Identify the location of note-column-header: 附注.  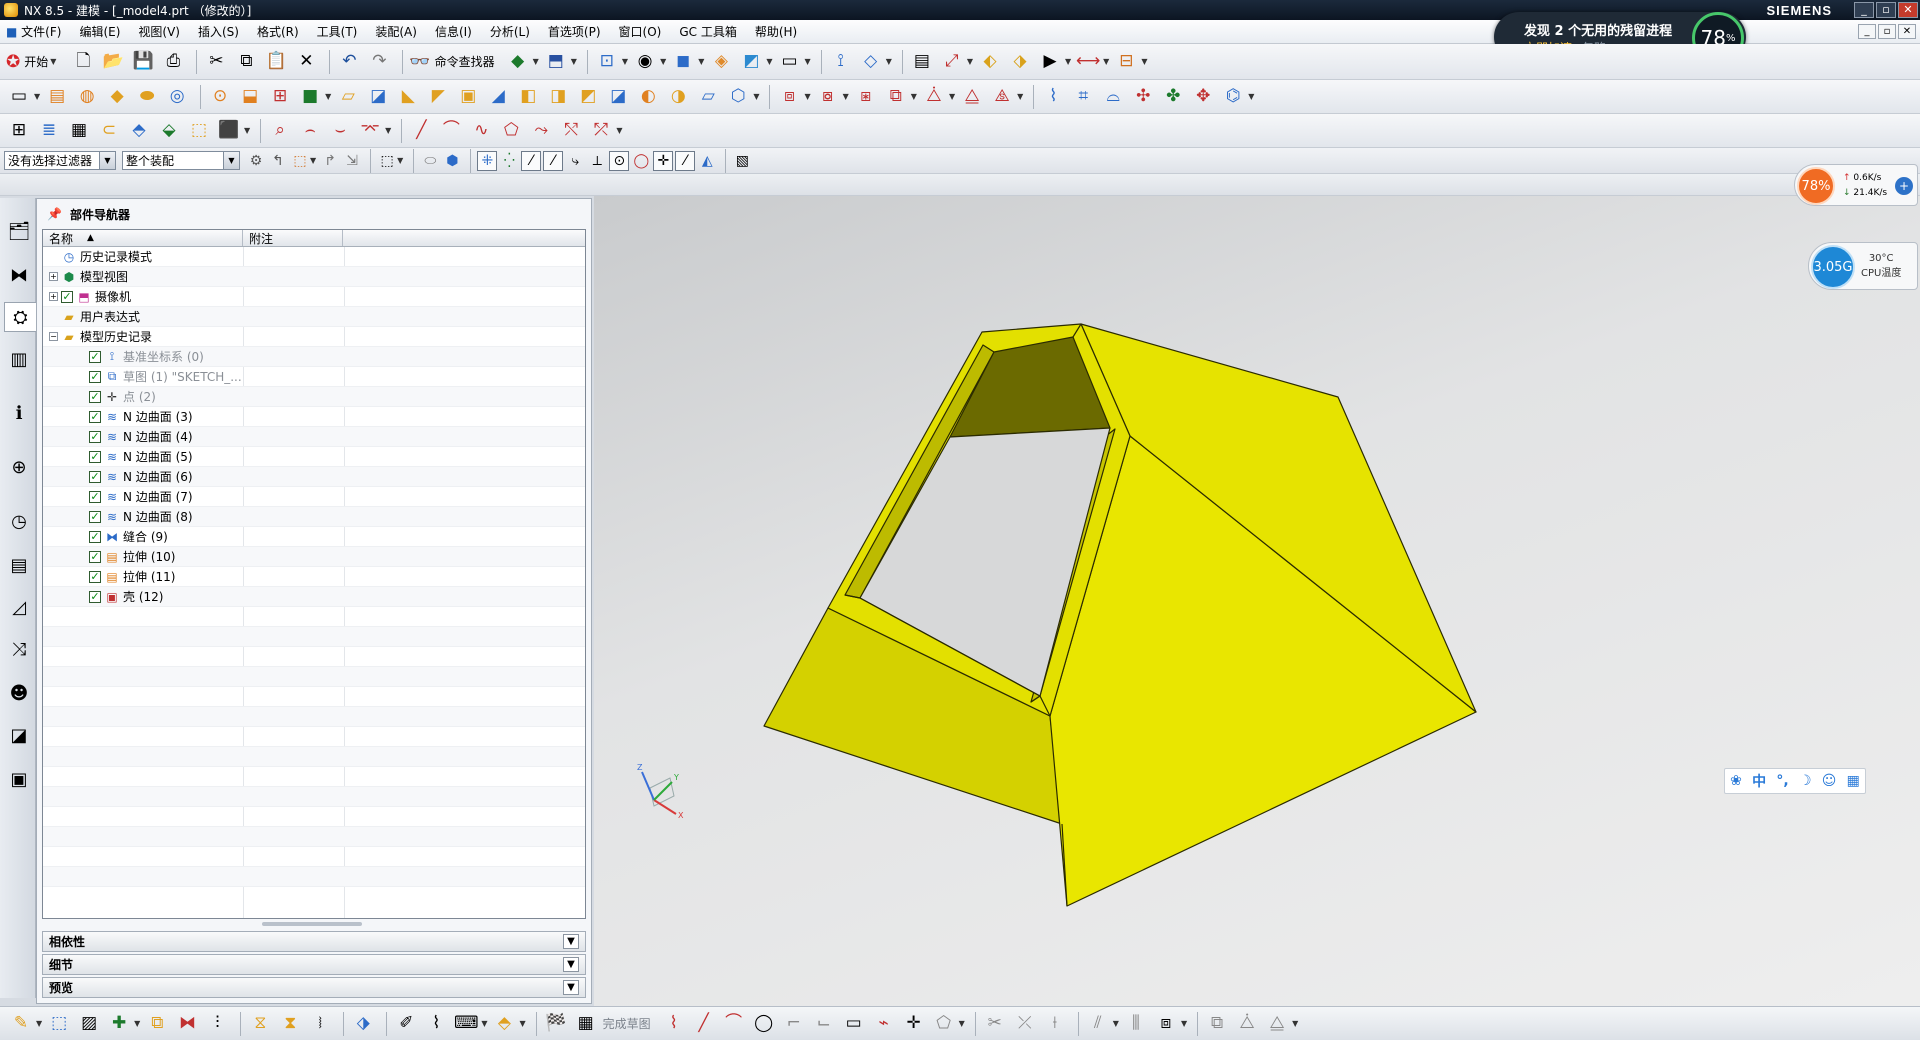
(293, 238).